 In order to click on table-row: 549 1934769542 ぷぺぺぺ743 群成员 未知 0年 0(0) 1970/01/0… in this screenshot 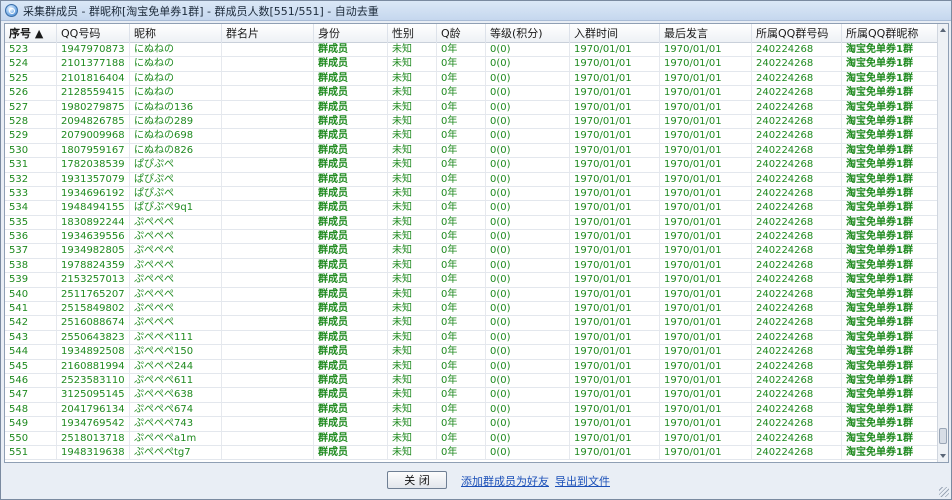, I will do `click(471, 424)`.